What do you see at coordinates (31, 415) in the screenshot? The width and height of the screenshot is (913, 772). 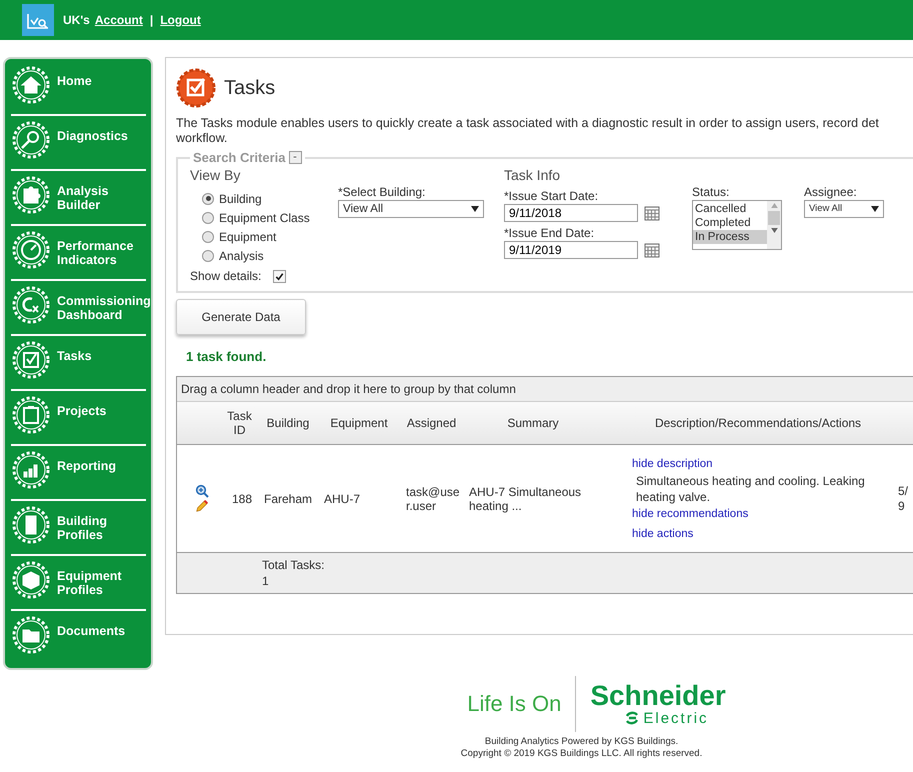 I see `gear-clipboard-icon` at bounding box center [31, 415].